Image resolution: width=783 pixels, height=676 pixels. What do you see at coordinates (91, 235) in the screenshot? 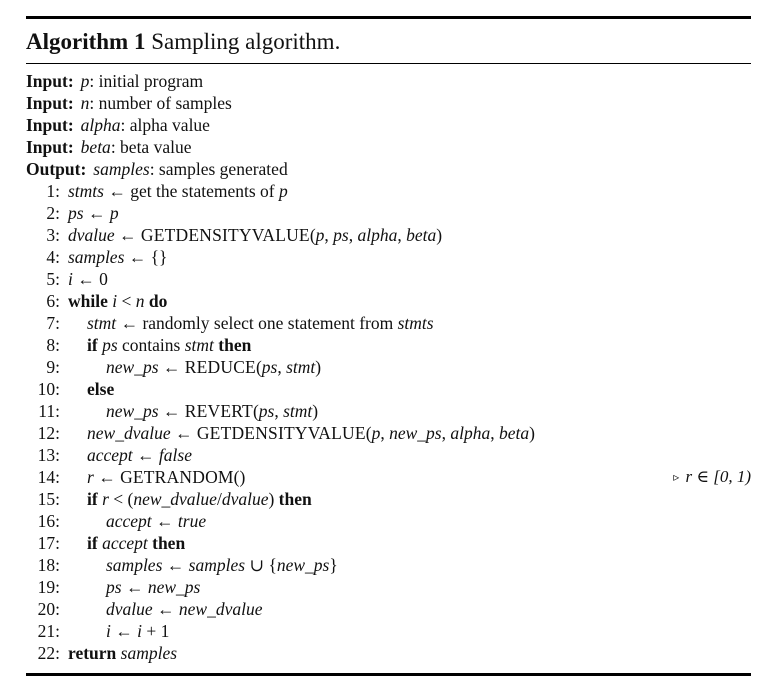
I see `pseudocode-identifier: dvalue` at bounding box center [91, 235].